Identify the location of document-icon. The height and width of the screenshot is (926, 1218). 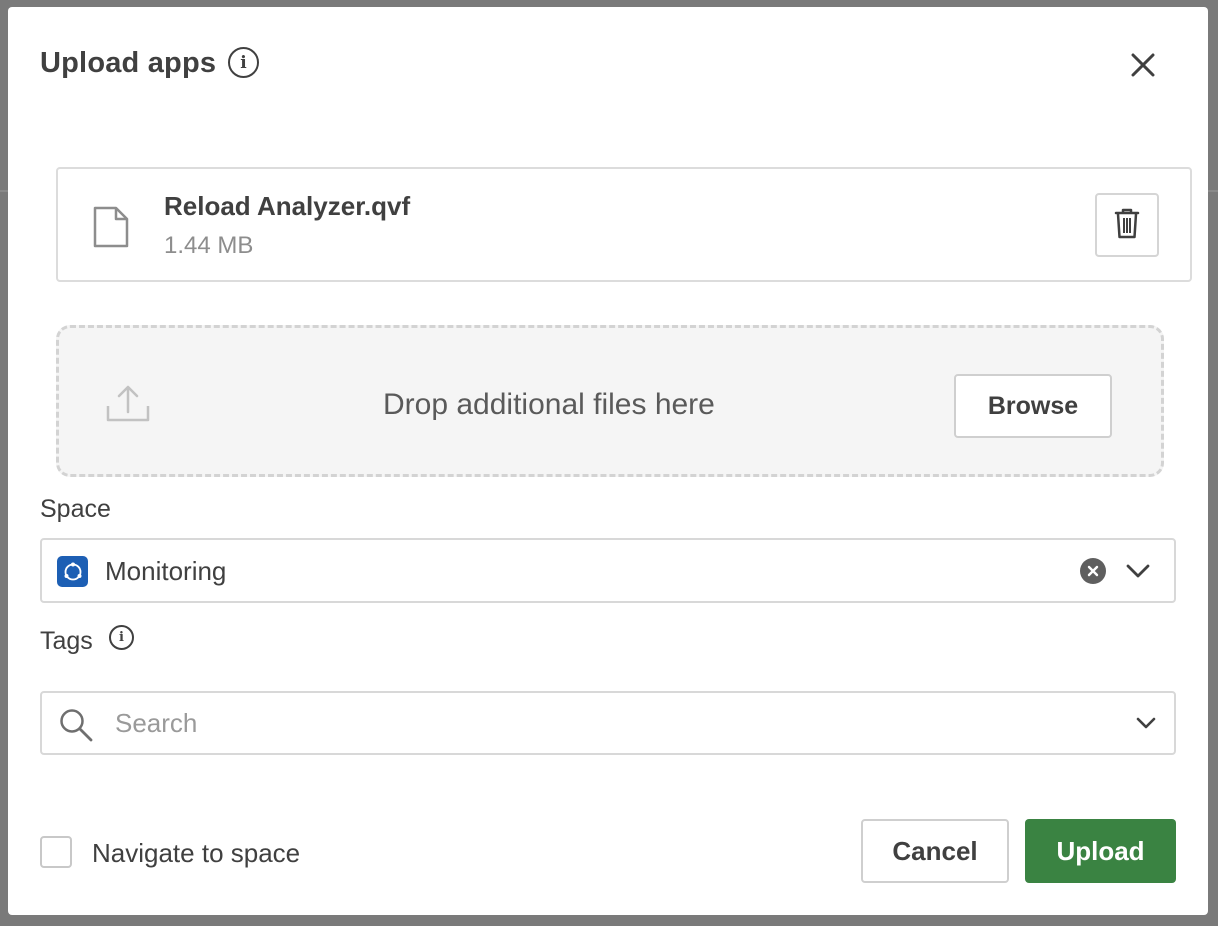
(111, 229).